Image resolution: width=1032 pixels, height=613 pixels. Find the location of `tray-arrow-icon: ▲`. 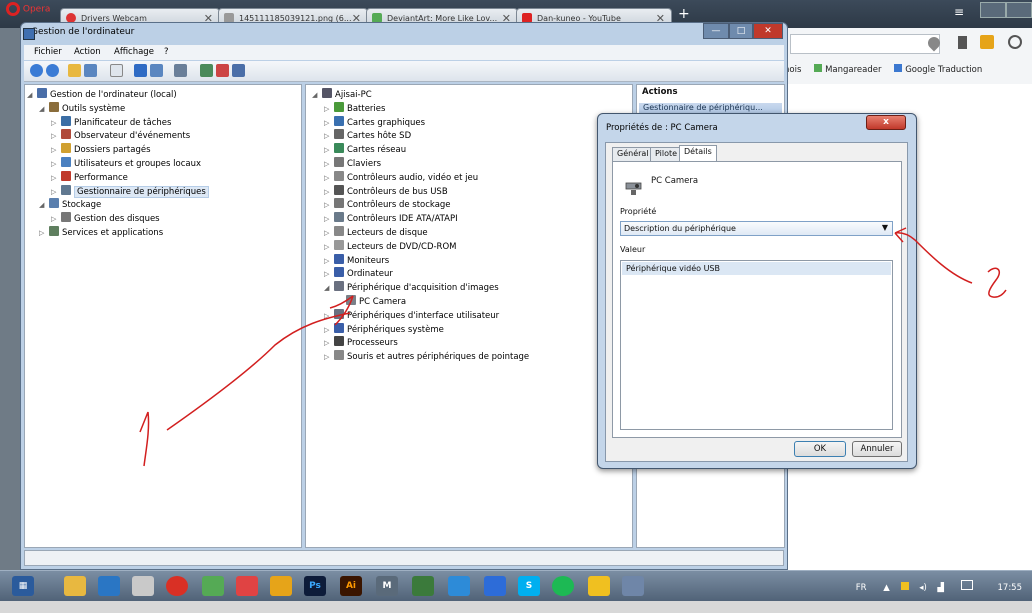

tray-arrow-icon: ▲ is located at coordinates (886, 588).